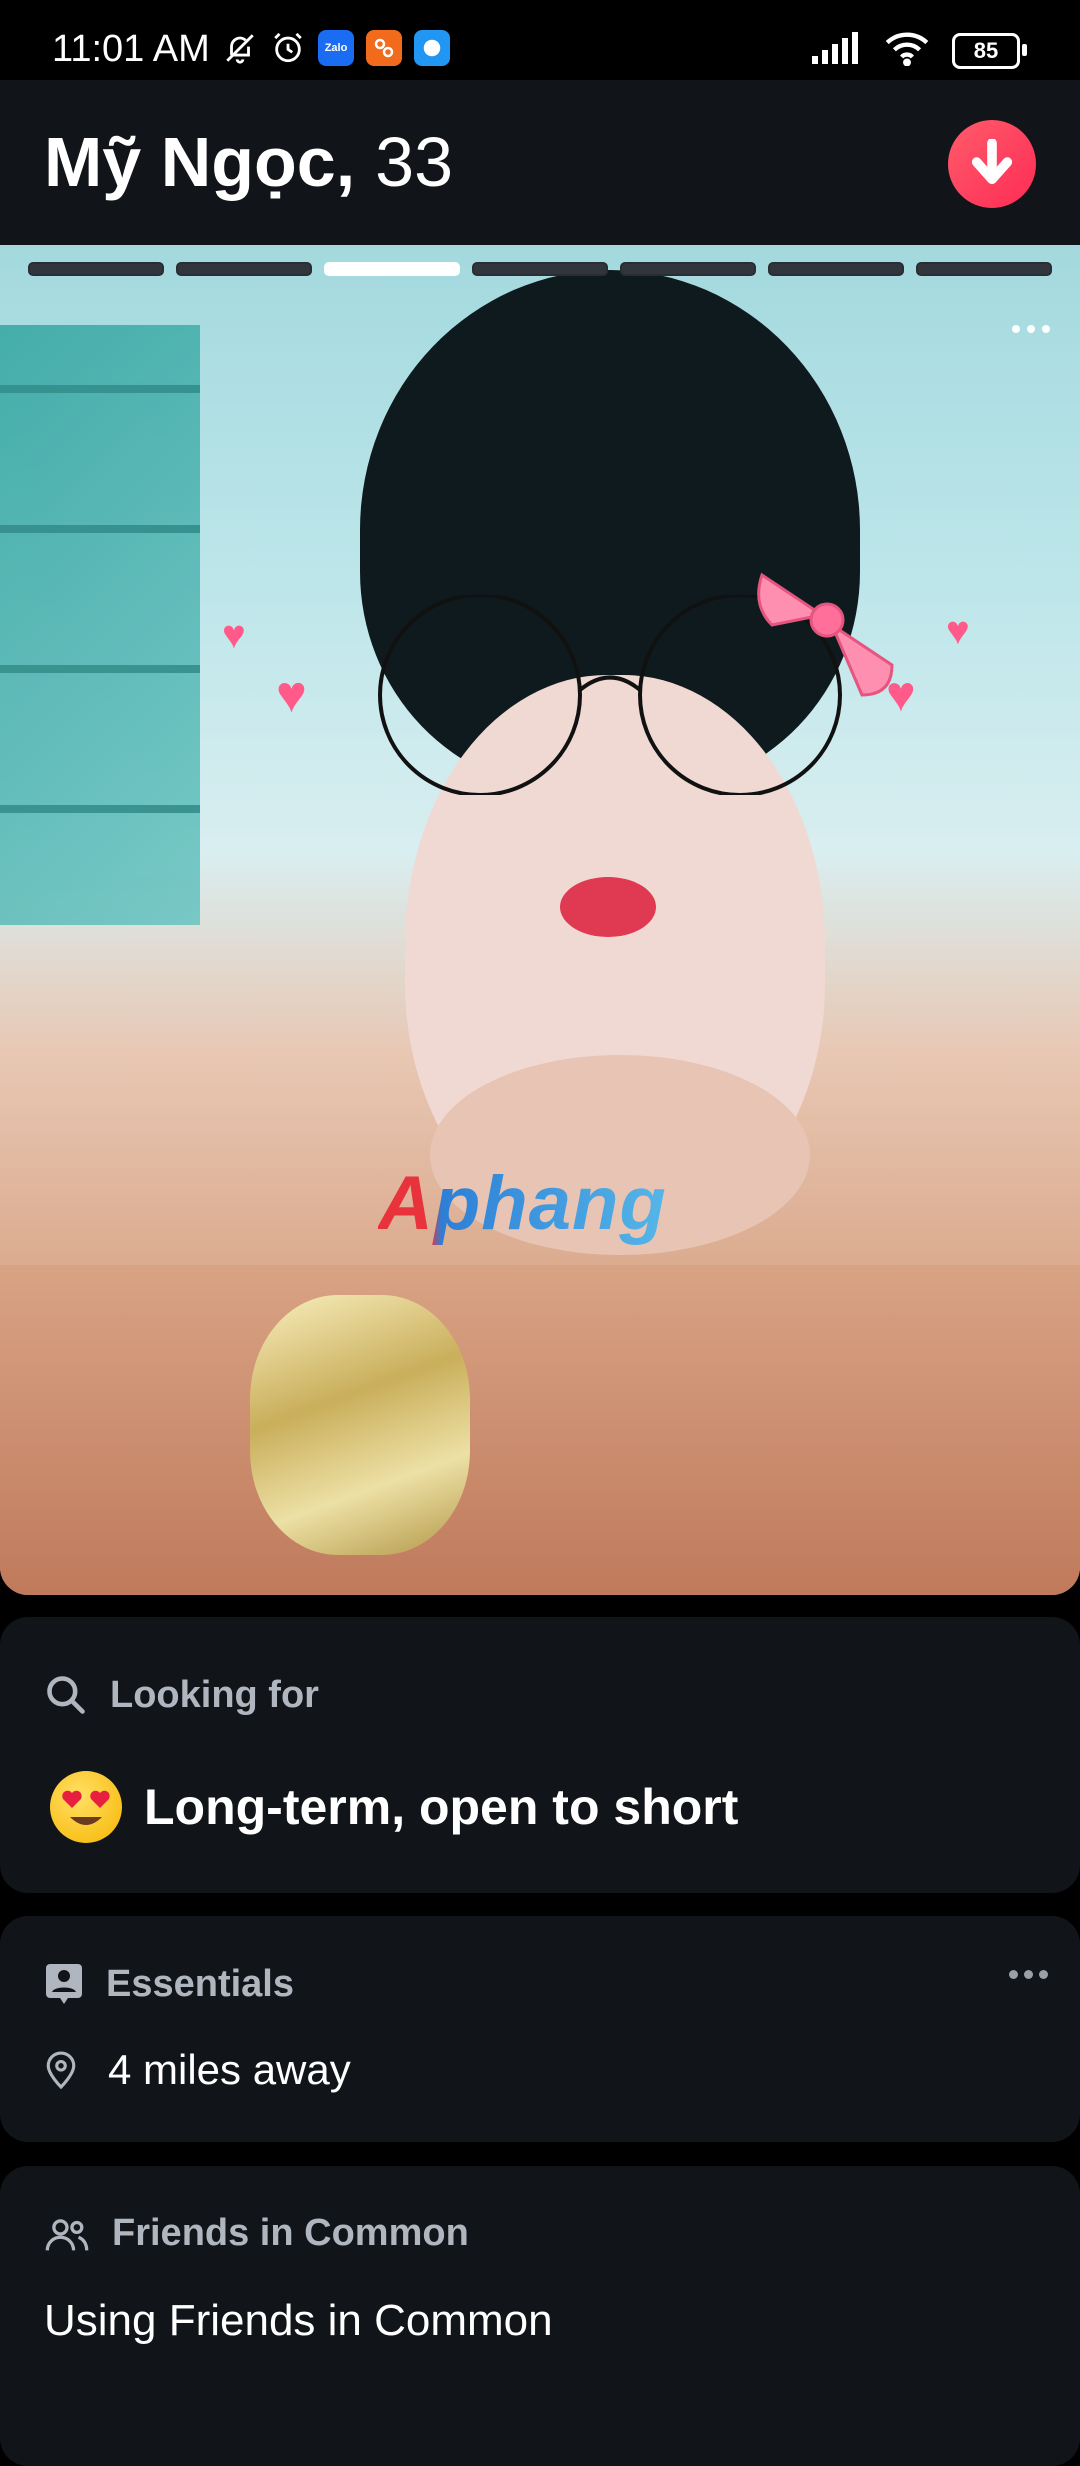 Image resolution: width=1080 pixels, height=2466 pixels. Describe the element at coordinates (240, 48) in the screenshot. I see `mute-bell-icon` at that location.